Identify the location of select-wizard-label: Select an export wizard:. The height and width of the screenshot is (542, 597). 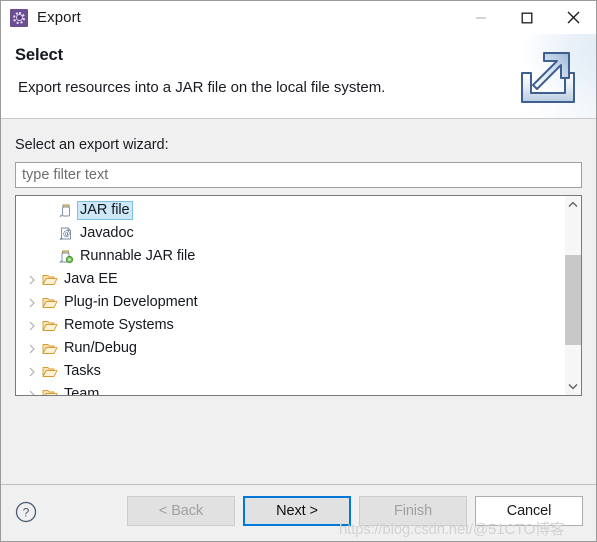
(92, 145).